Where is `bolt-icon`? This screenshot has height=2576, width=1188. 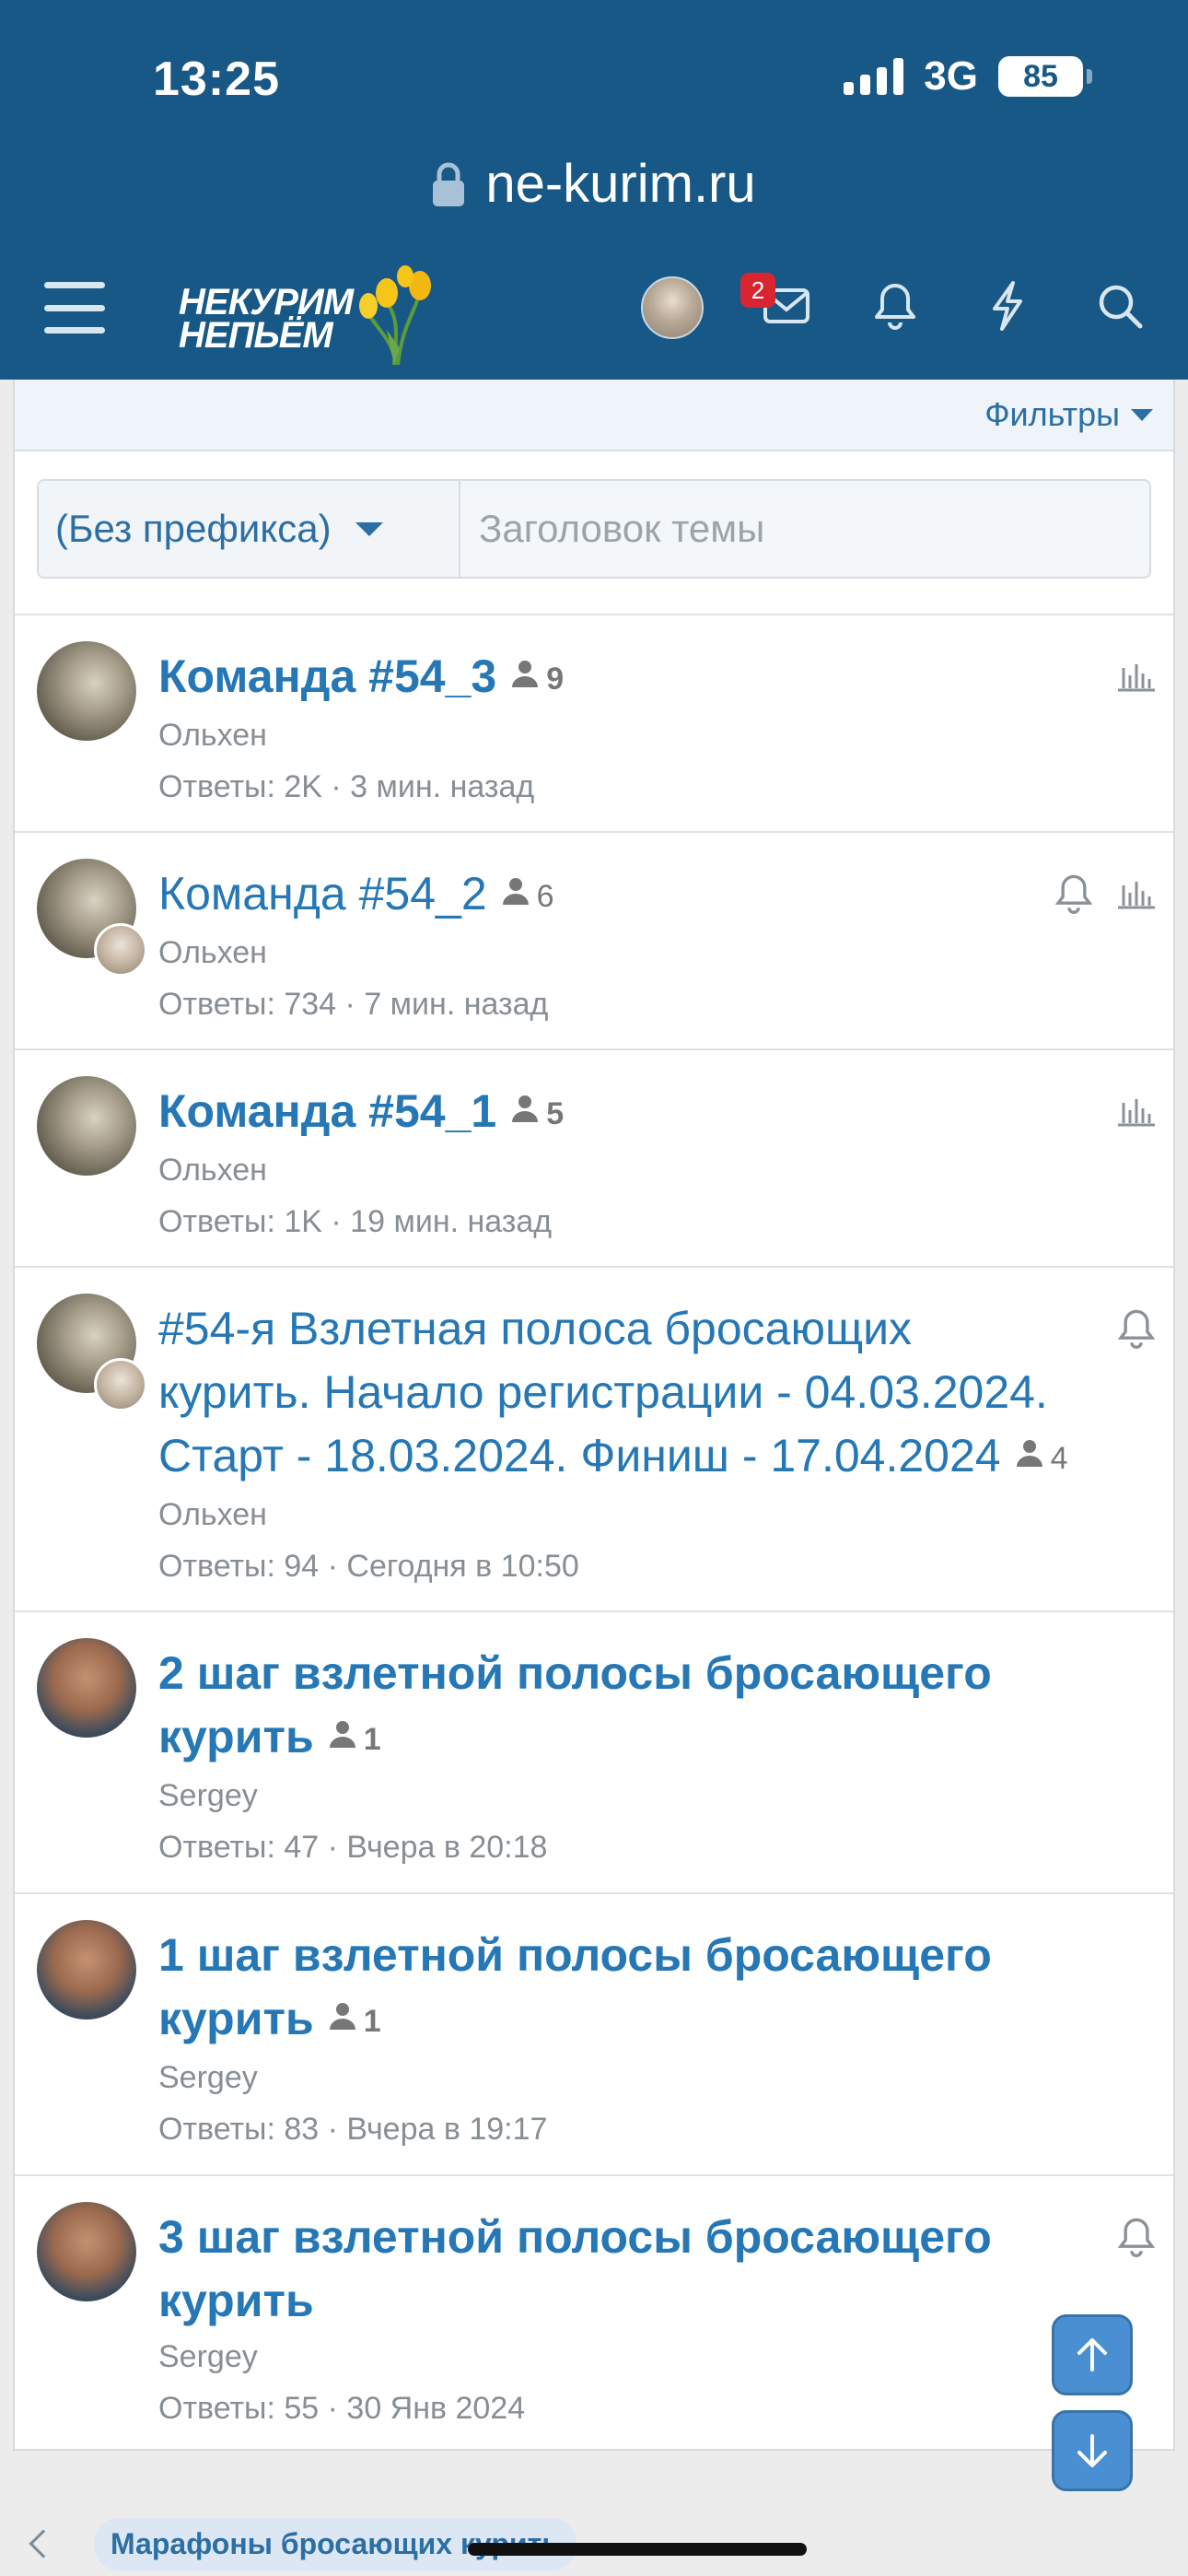
bolt-icon is located at coordinates (1007, 305).